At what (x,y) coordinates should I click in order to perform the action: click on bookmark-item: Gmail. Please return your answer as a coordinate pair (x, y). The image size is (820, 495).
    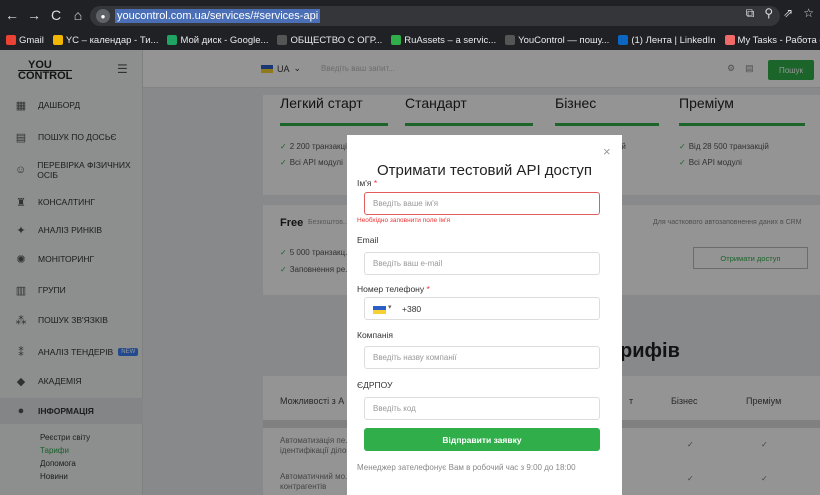
    Looking at the image, I should click on (25, 40).